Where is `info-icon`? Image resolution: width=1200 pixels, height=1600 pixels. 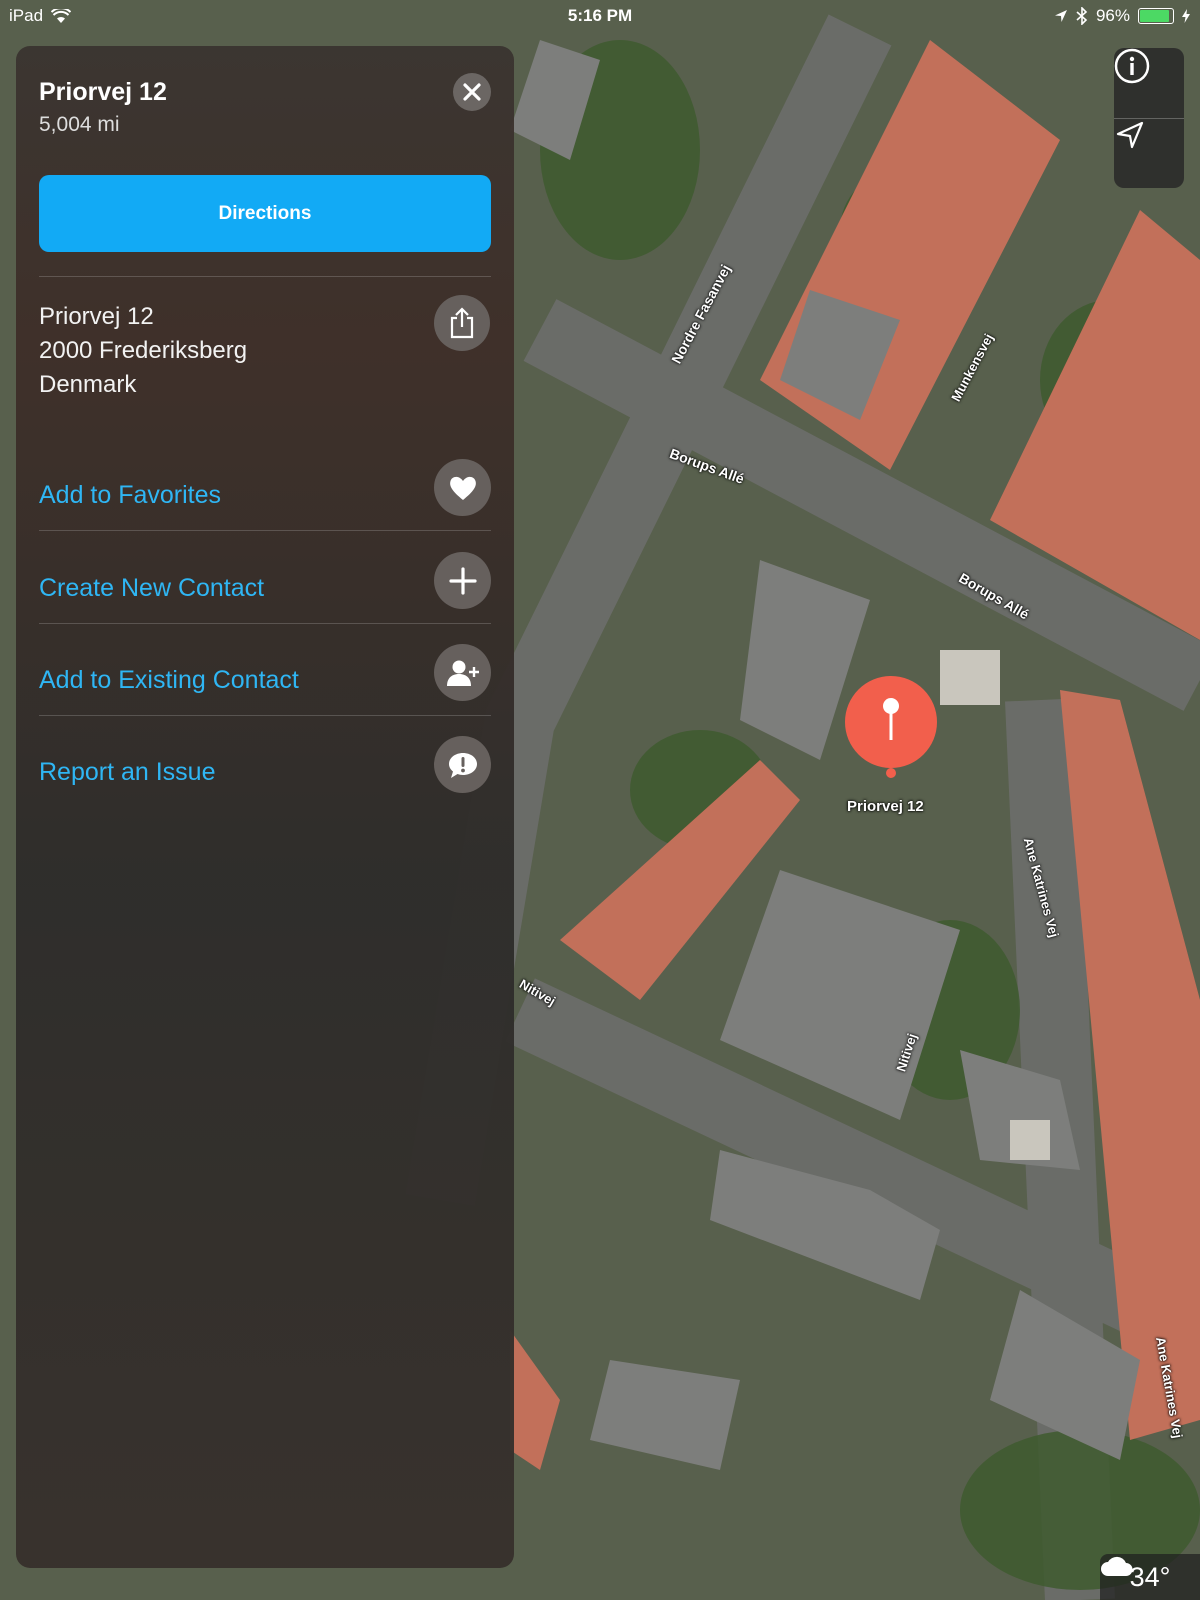 info-icon is located at coordinates (1132, 66).